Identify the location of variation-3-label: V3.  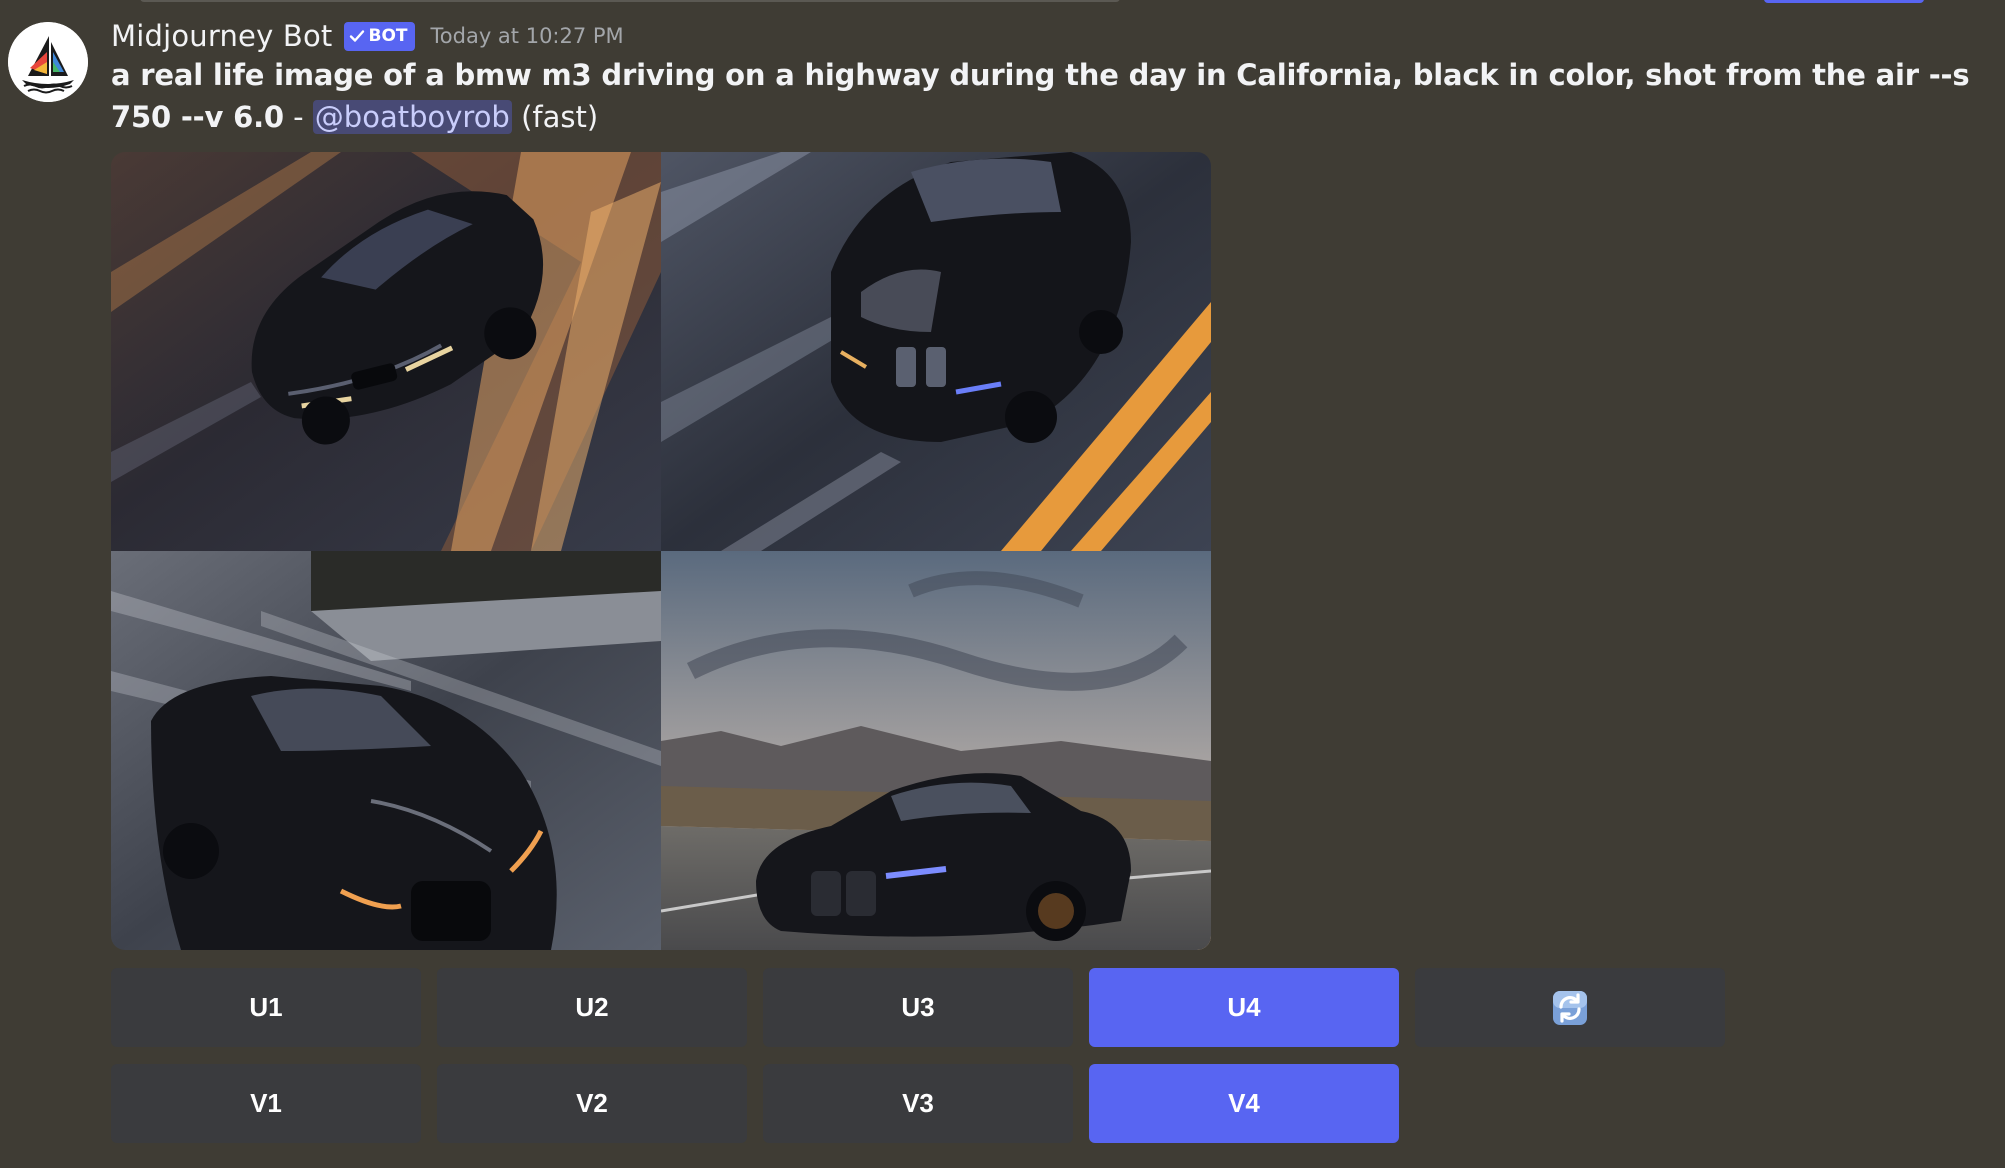
(918, 1103).